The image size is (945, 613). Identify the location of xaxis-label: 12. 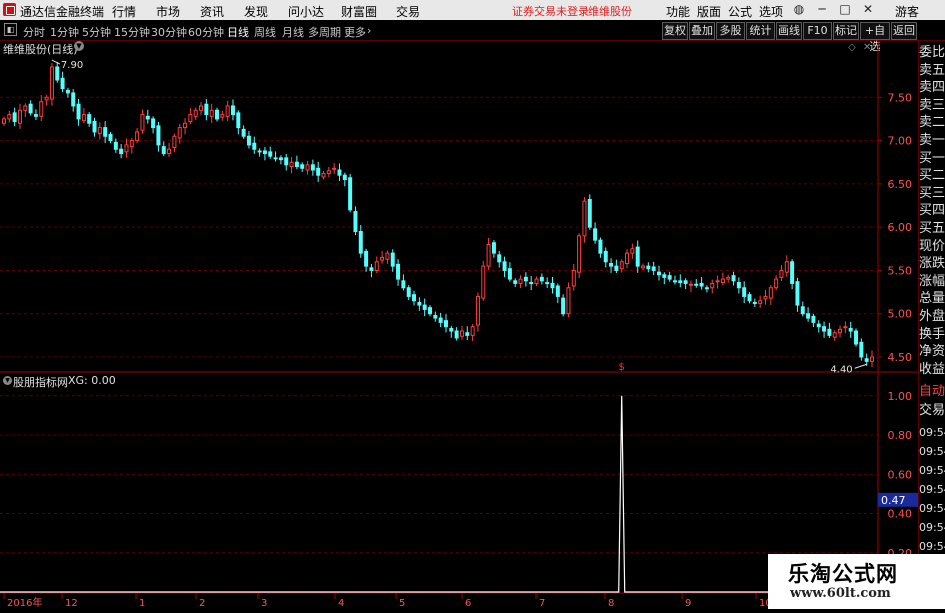
(71, 603).